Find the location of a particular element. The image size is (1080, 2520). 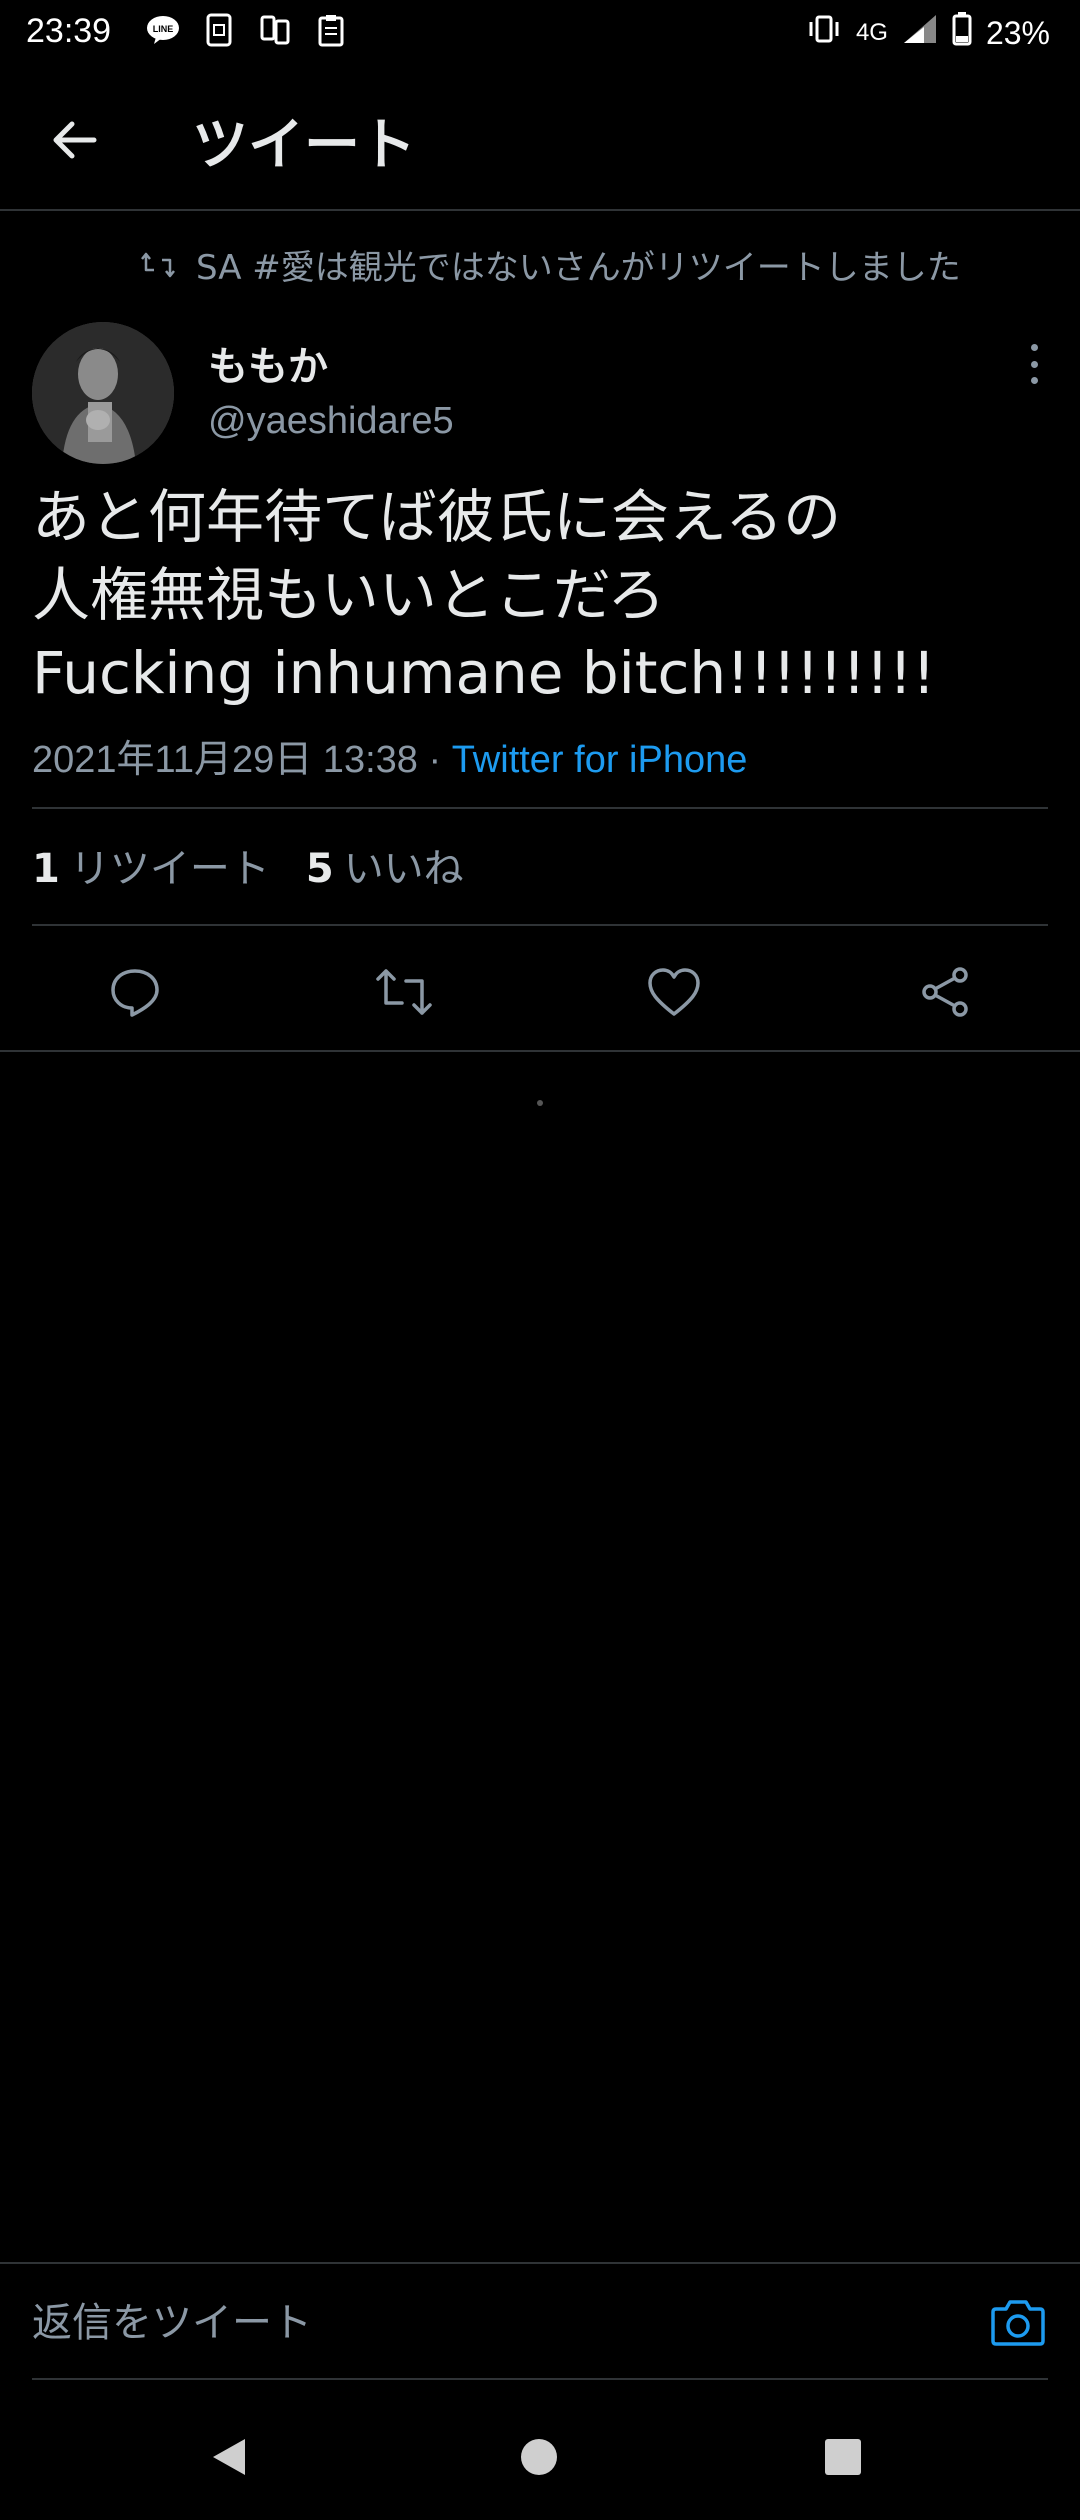

clipboard-icon is located at coordinates (331, 30).